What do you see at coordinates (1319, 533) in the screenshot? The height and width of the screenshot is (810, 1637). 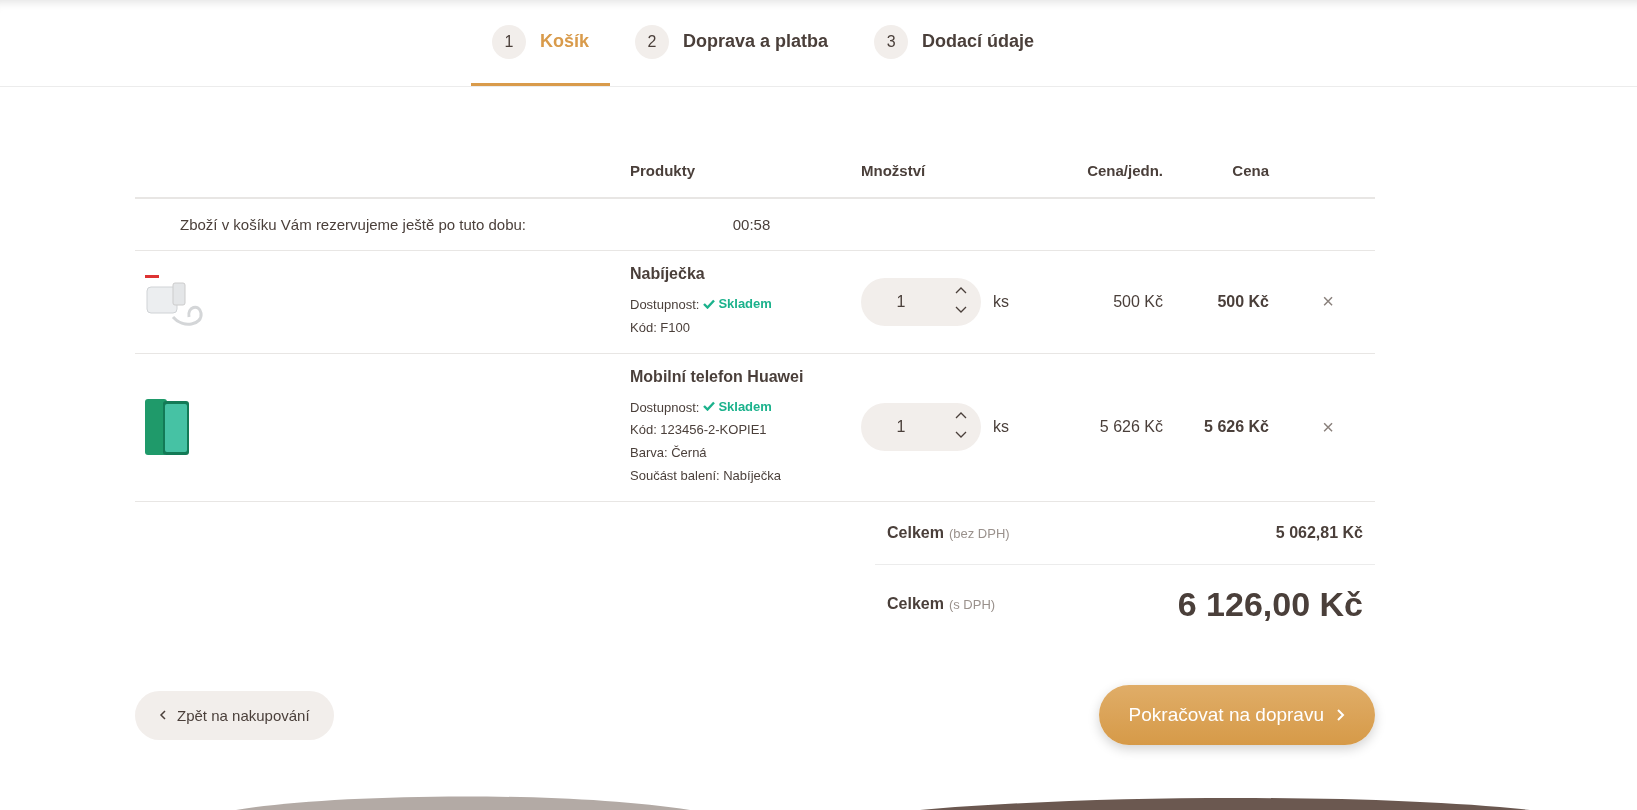 I see `subtotal-price: 5 062,81 Kč` at bounding box center [1319, 533].